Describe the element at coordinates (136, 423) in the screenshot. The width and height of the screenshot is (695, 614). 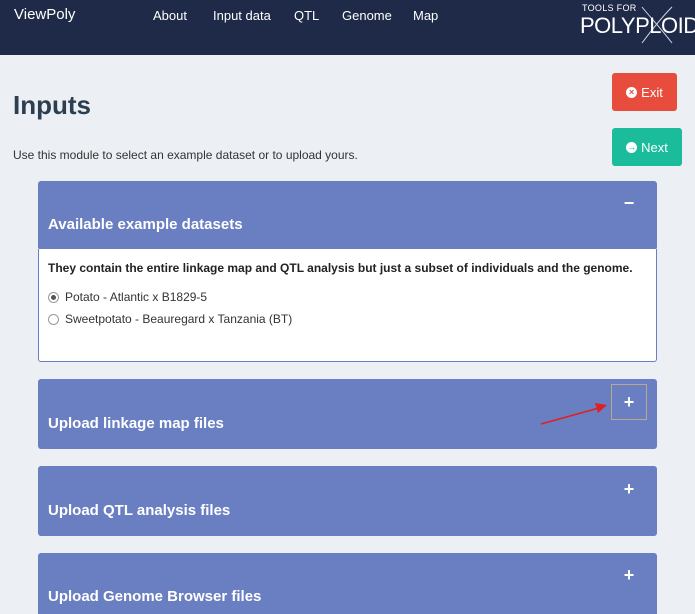
I see `upload-linkage-map-title: Upload linkage map files` at that location.